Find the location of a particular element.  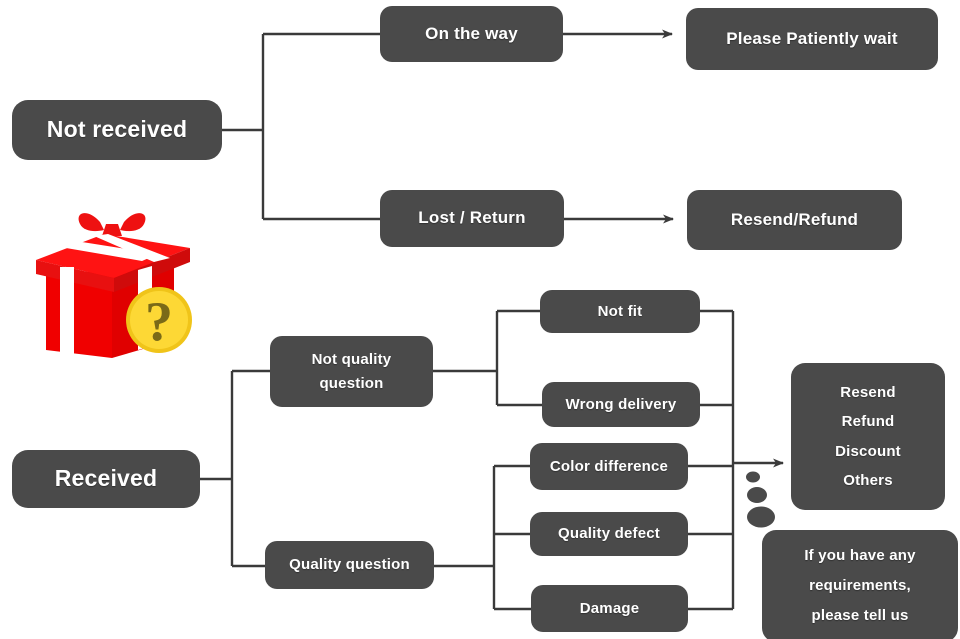

node-label: Not fit is located at coordinates (620, 311).